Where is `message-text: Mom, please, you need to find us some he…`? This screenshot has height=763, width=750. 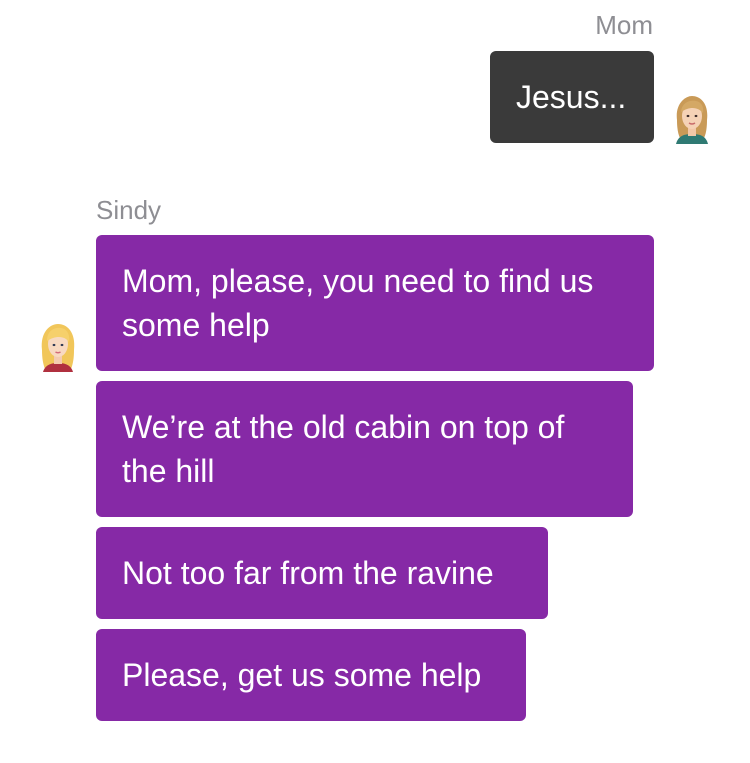
message-text: Mom, please, you need to find us some he… is located at coordinates (358, 303).